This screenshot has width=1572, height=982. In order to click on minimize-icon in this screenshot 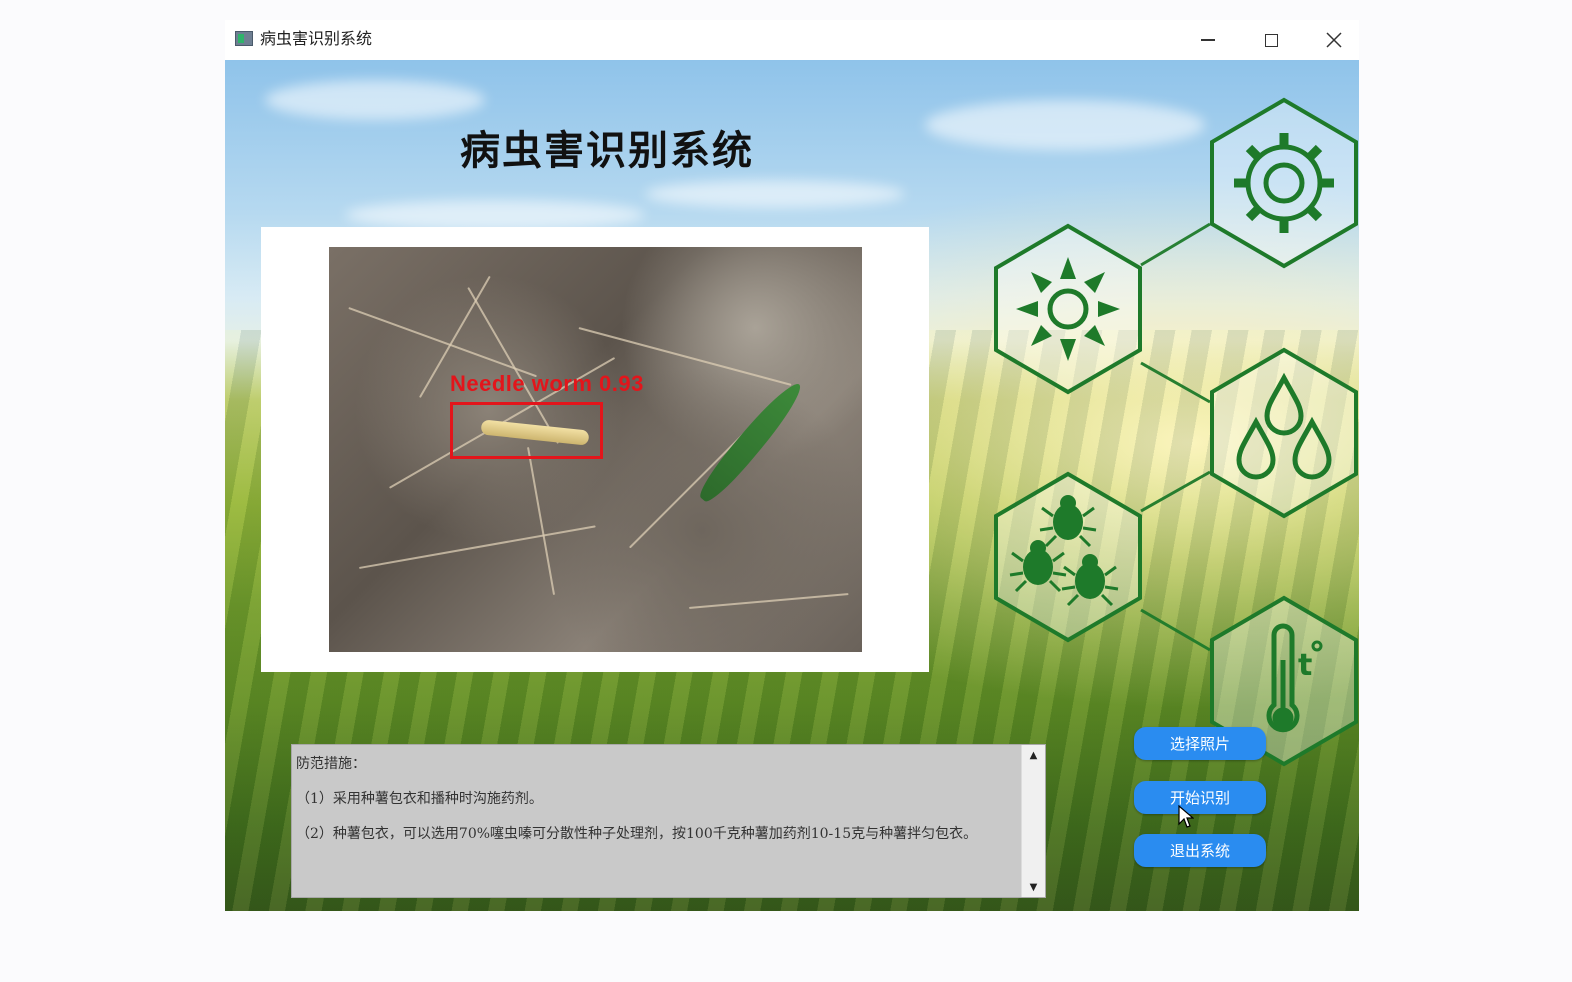, I will do `click(1208, 40)`.